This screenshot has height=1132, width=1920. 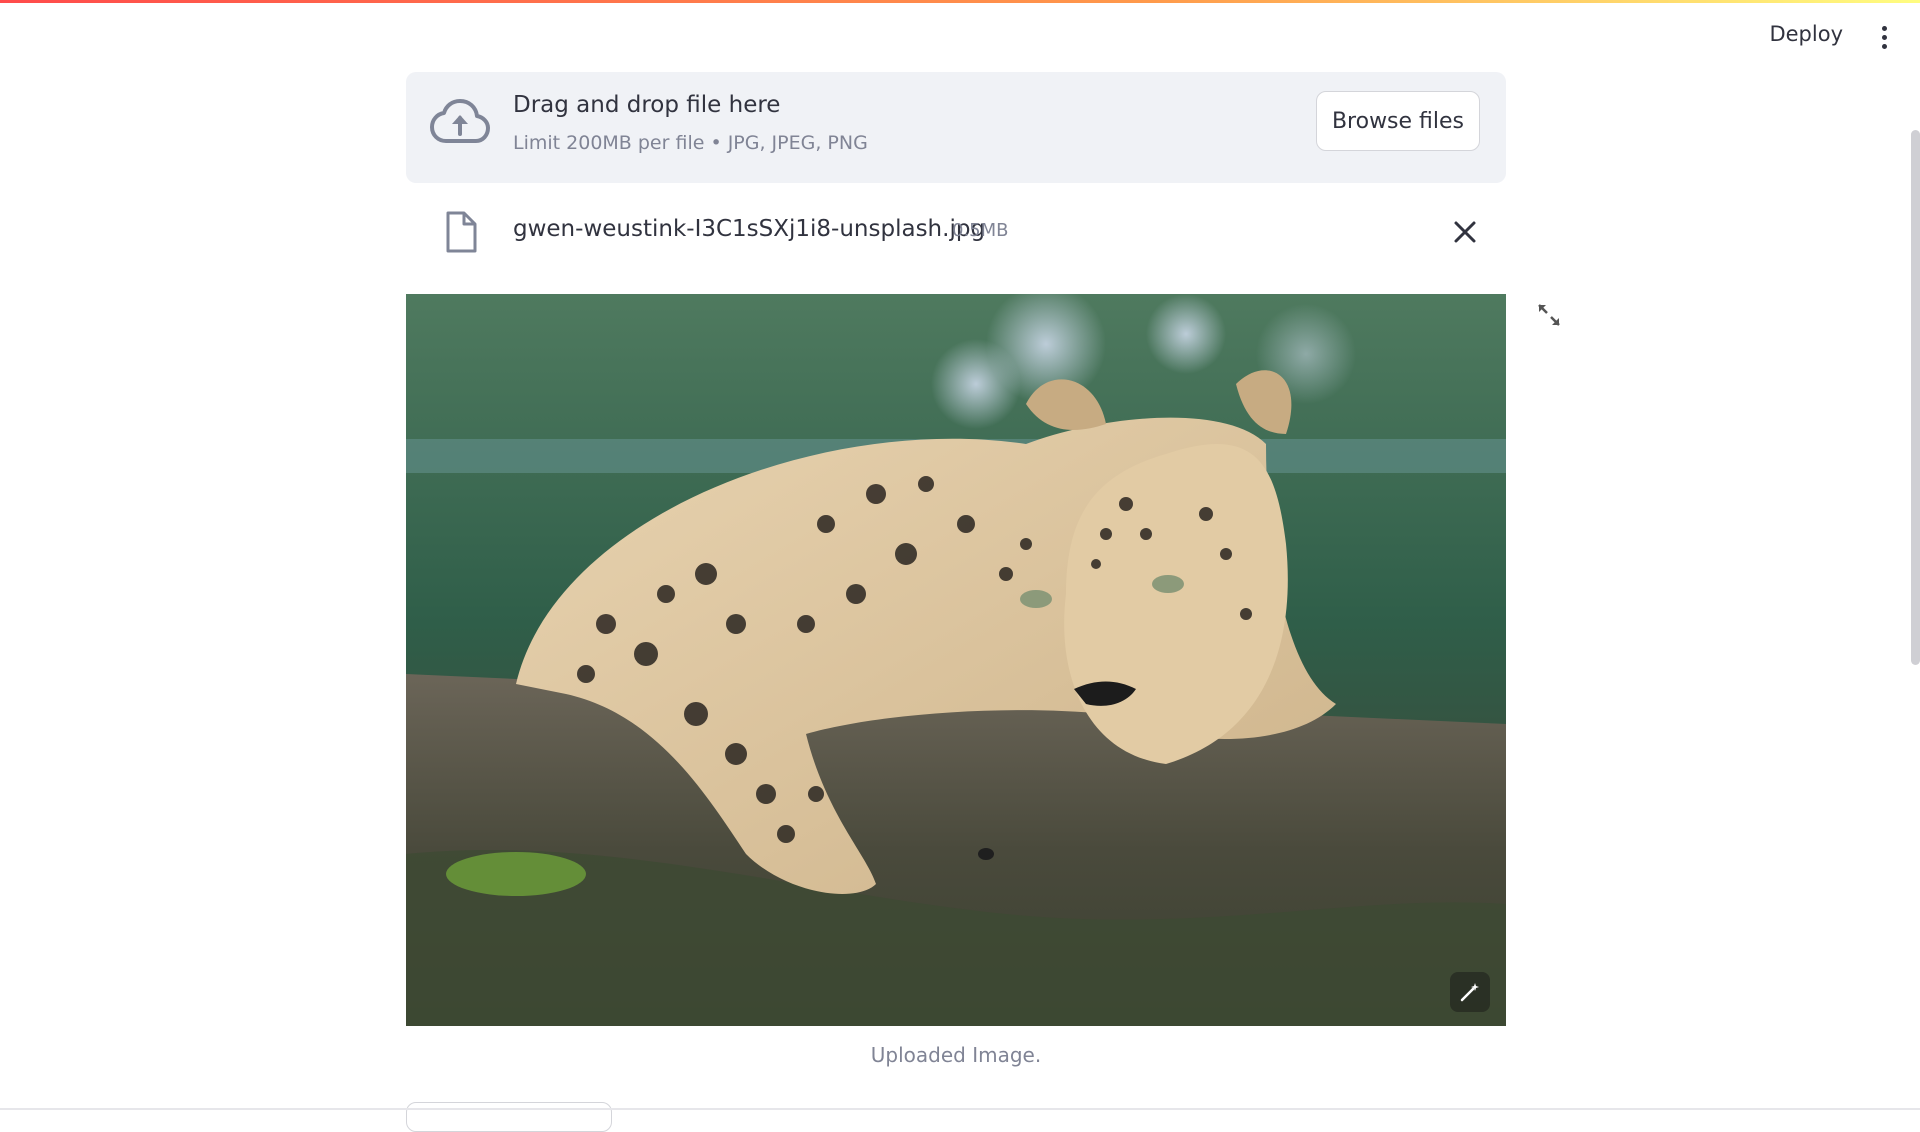 What do you see at coordinates (980, 230) in the screenshot?
I see `file-size: 0.5MB` at bounding box center [980, 230].